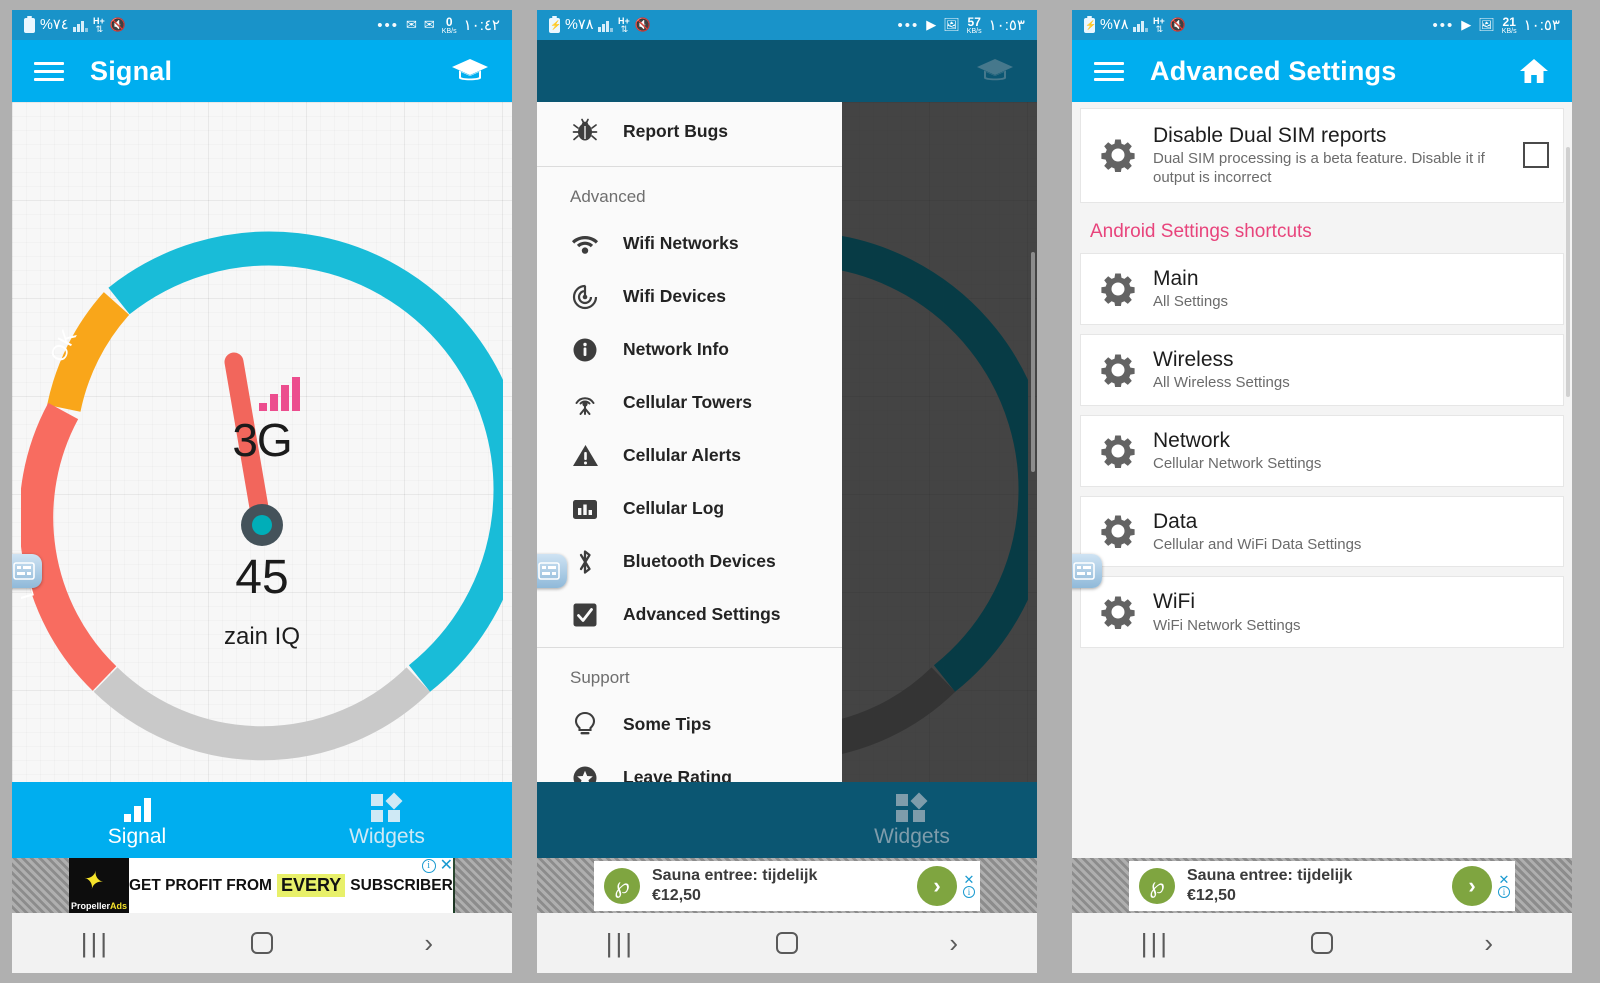  Describe the element at coordinates (262, 71) in the screenshot. I see `app-bar-1: Signal` at that location.